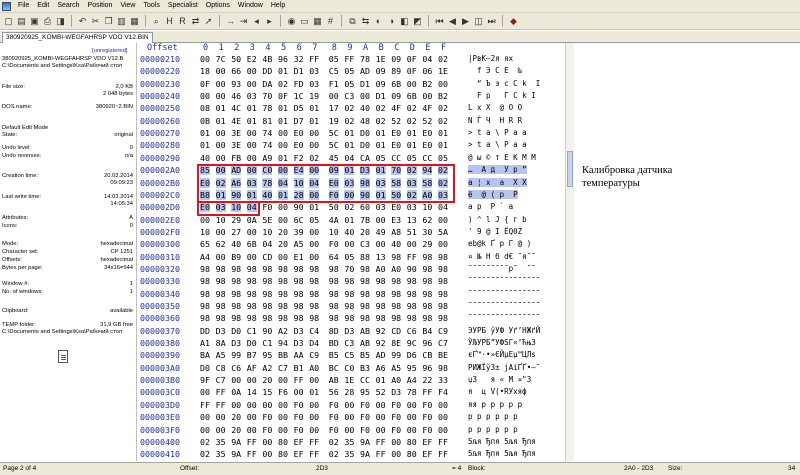 The width and height of the screenshot is (800, 475). I want to click on hex-byte: E0, so click(396, 145).